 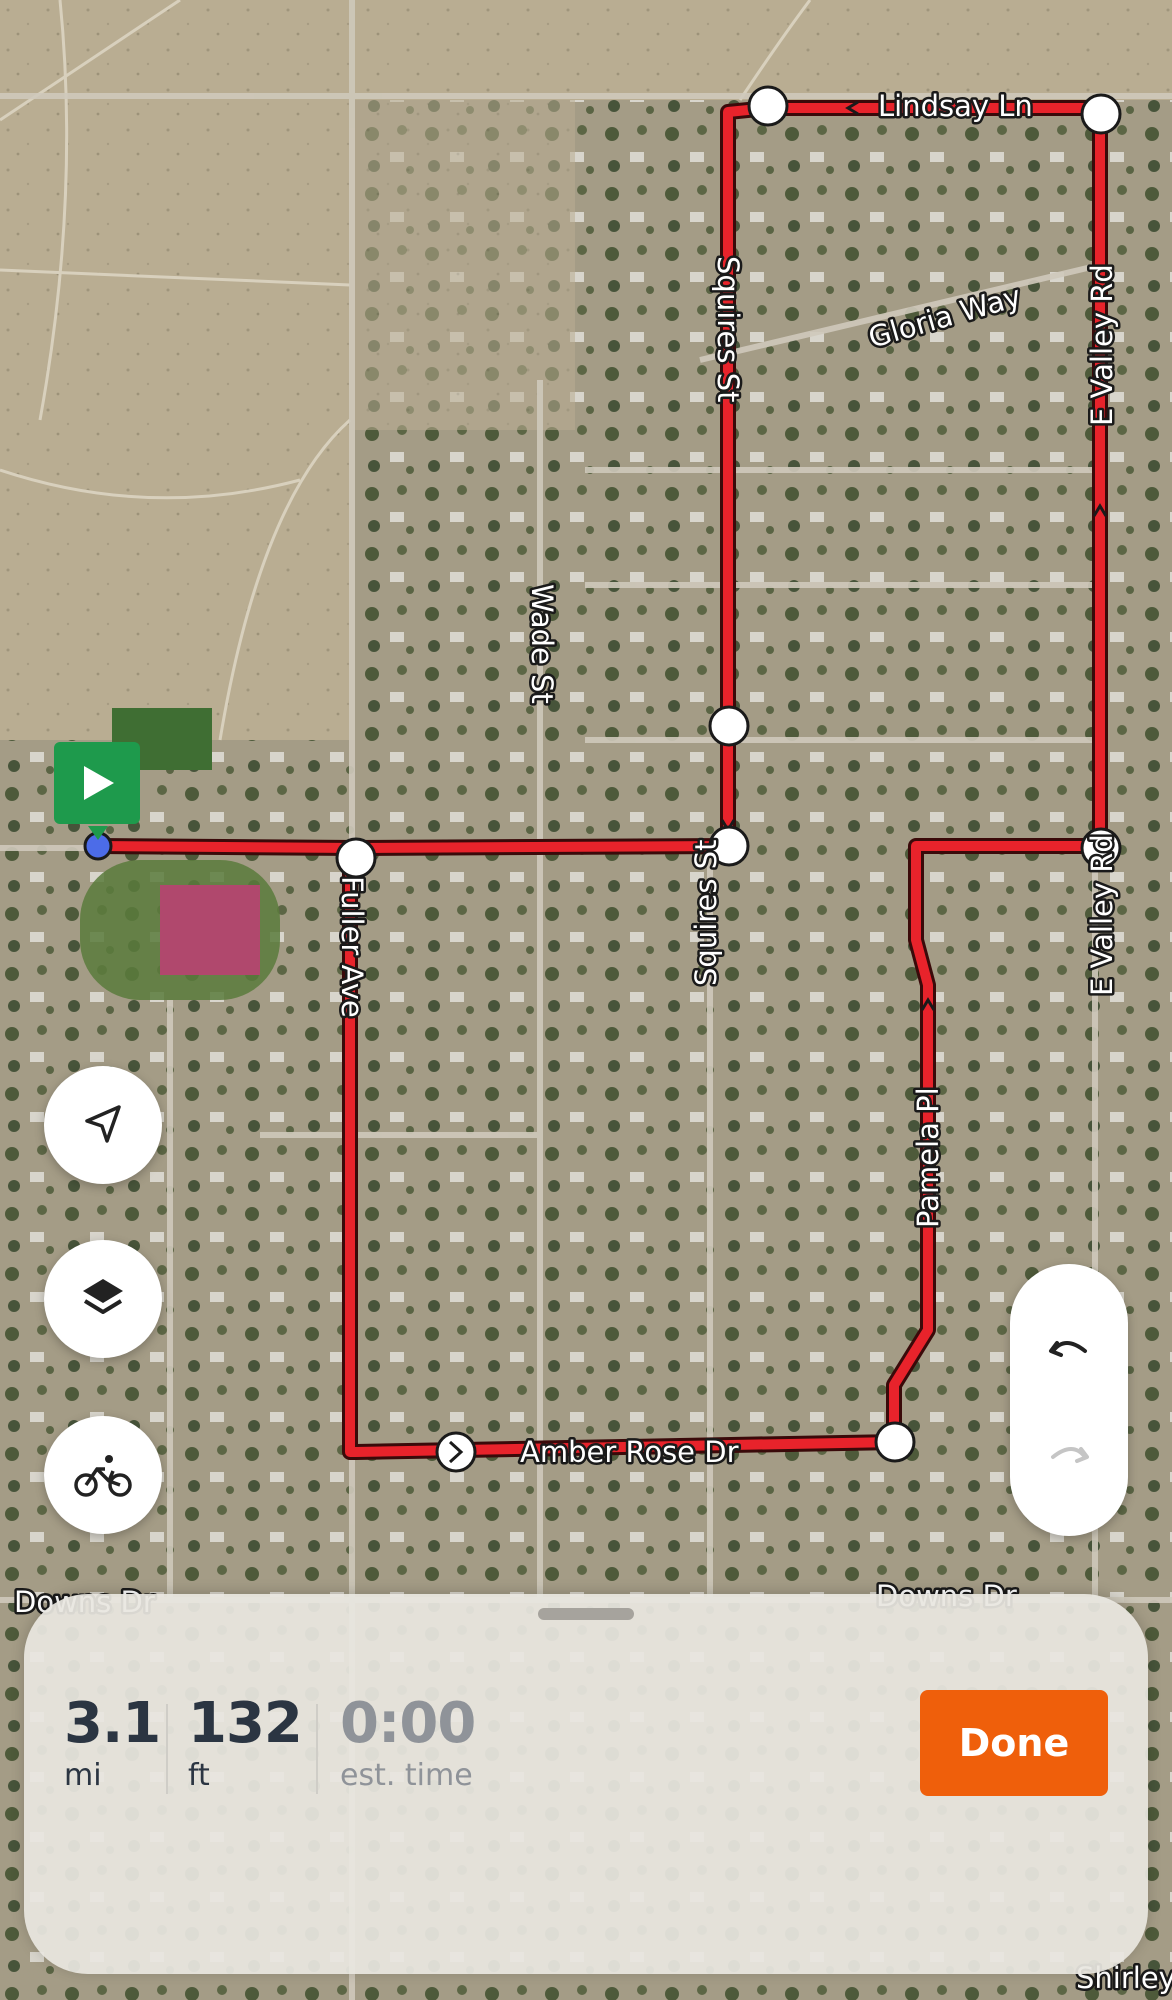 I want to click on elevation-value: 132, so click(x=245, y=1723).